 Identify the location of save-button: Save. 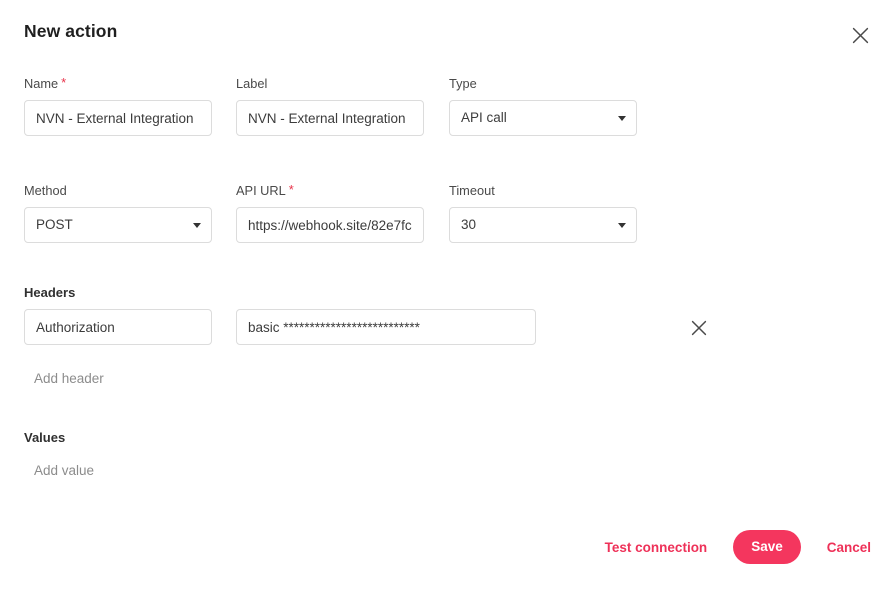
(767, 547).